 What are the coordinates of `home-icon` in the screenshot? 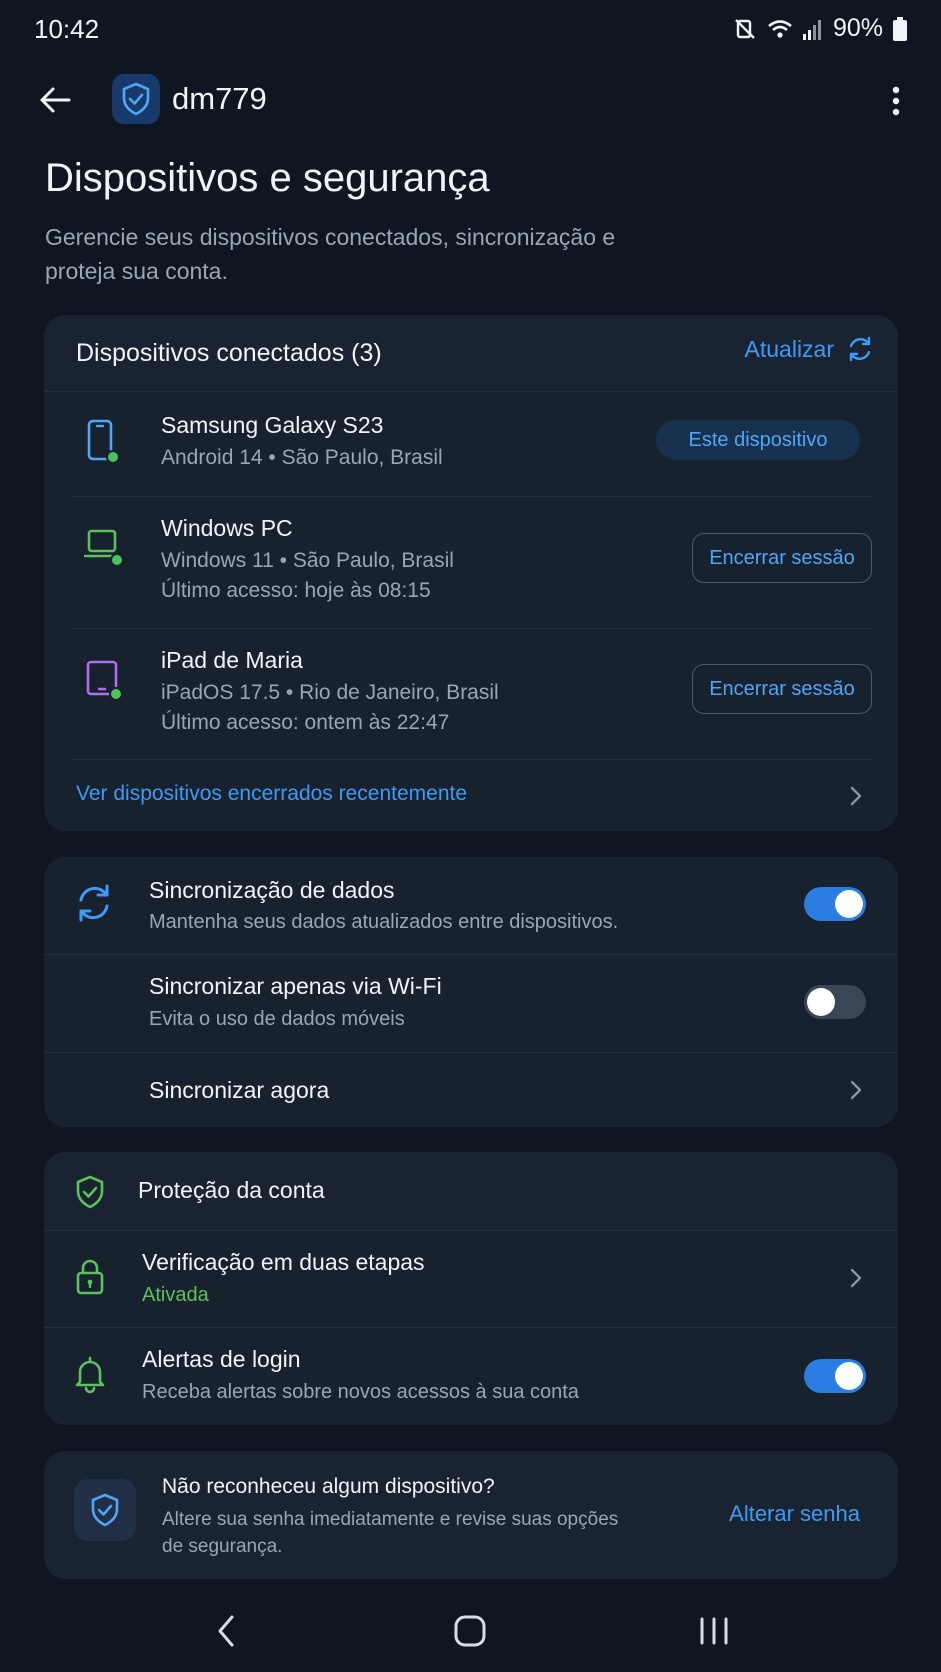 It's located at (470, 1631).